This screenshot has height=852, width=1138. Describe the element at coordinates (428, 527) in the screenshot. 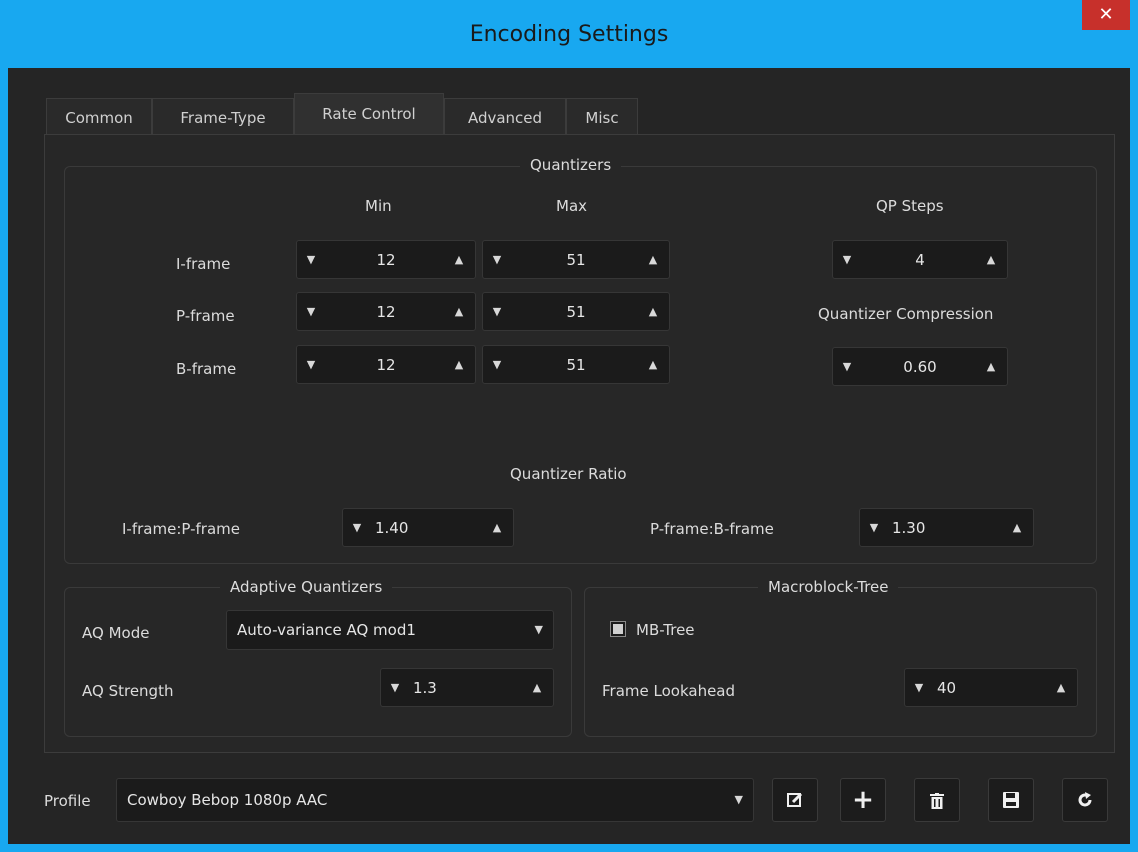

I see `i-p-ratio-spinbox: ▼ 1.40 ▲` at that location.